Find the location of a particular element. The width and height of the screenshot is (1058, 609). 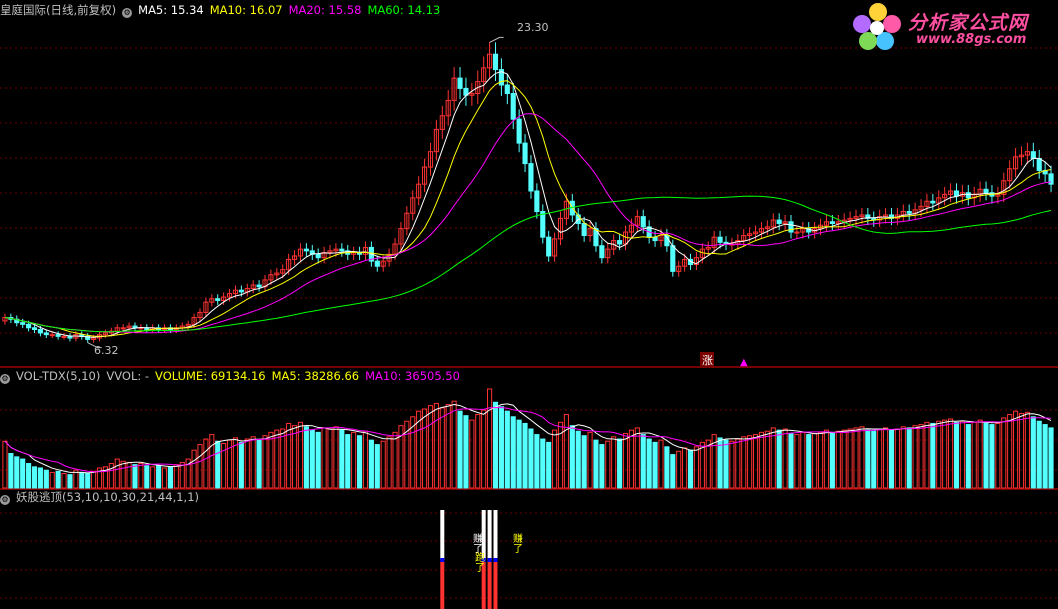

signal-label-b: 赚了 is located at coordinates (517, 542).